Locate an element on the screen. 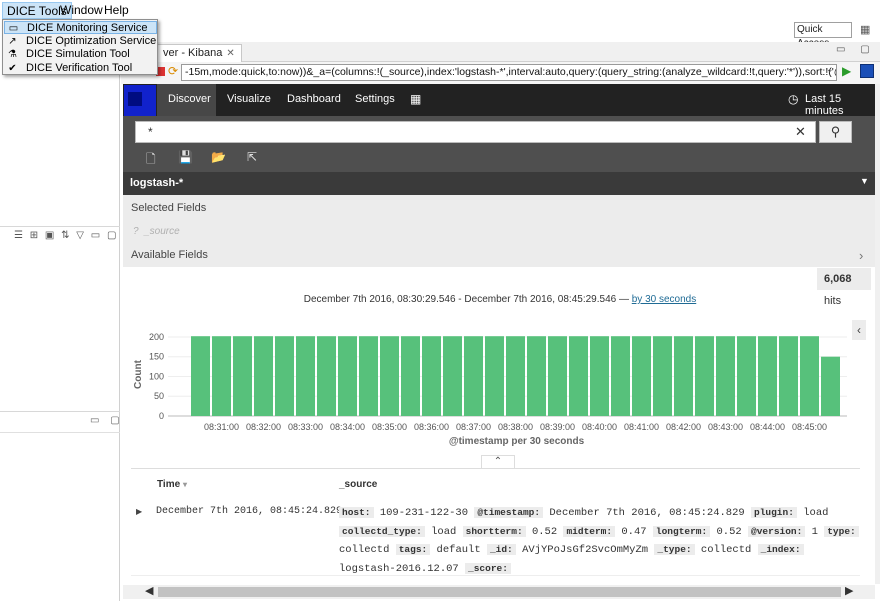  scrollbar-thumb is located at coordinates (499, 592).